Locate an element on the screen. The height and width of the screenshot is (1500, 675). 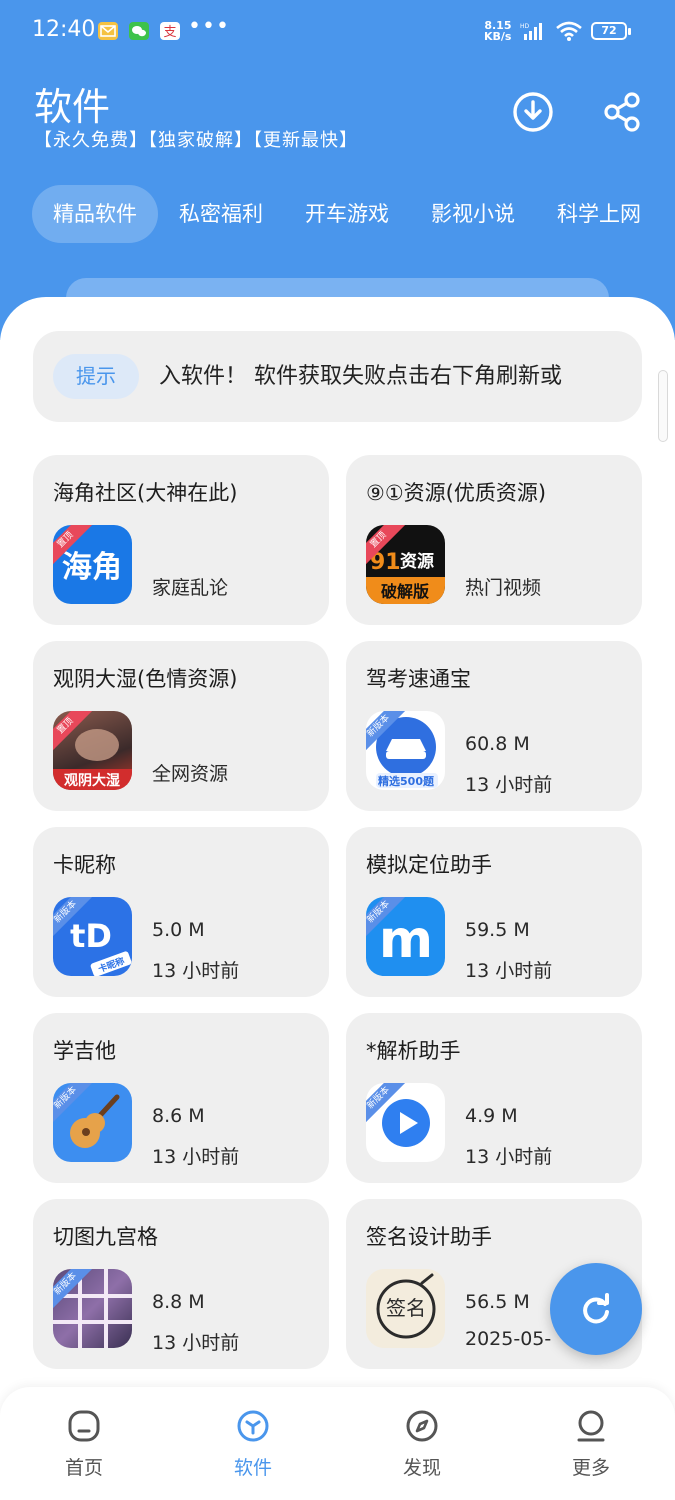
battery-indicator: 72 is located at coordinates (611, 31).